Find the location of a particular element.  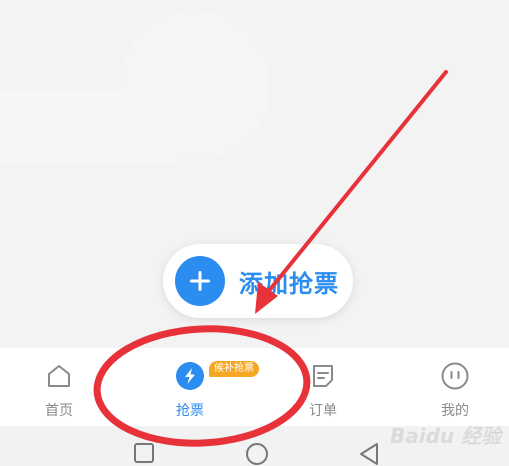

annotation-circle is located at coordinates (202, 386).